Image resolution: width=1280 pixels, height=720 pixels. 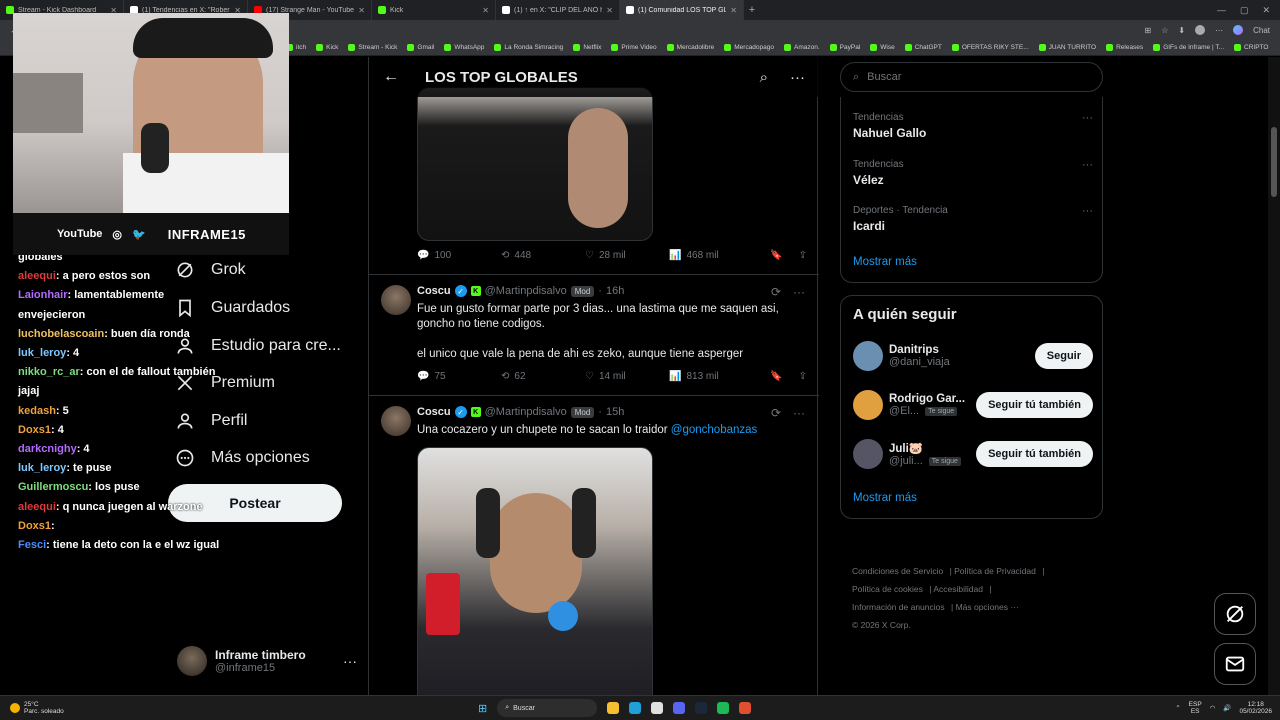 What do you see at coordinates (1235, 614) in the screenshot?
I see `grok-fab-button` at bounding box center [1235, 614].